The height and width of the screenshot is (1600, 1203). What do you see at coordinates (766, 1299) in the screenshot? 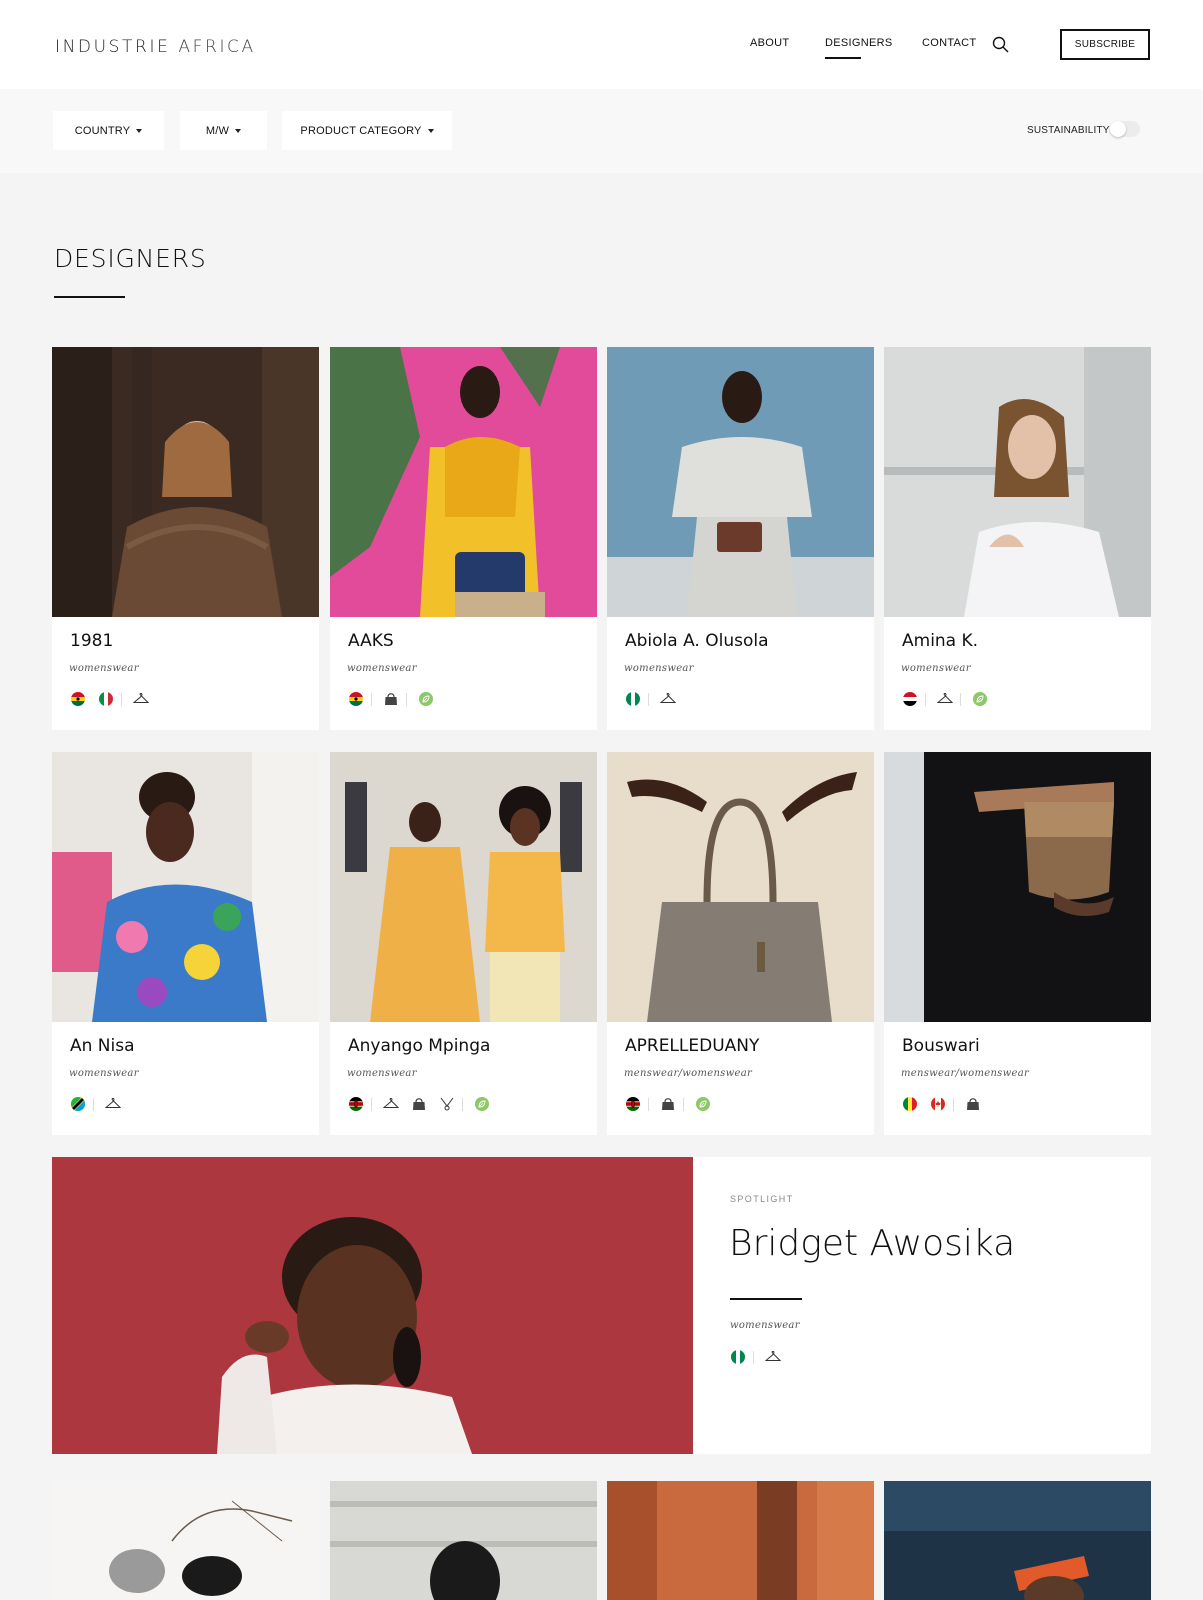
I see `spotlight-underline` at bounding box center [766, 1299].